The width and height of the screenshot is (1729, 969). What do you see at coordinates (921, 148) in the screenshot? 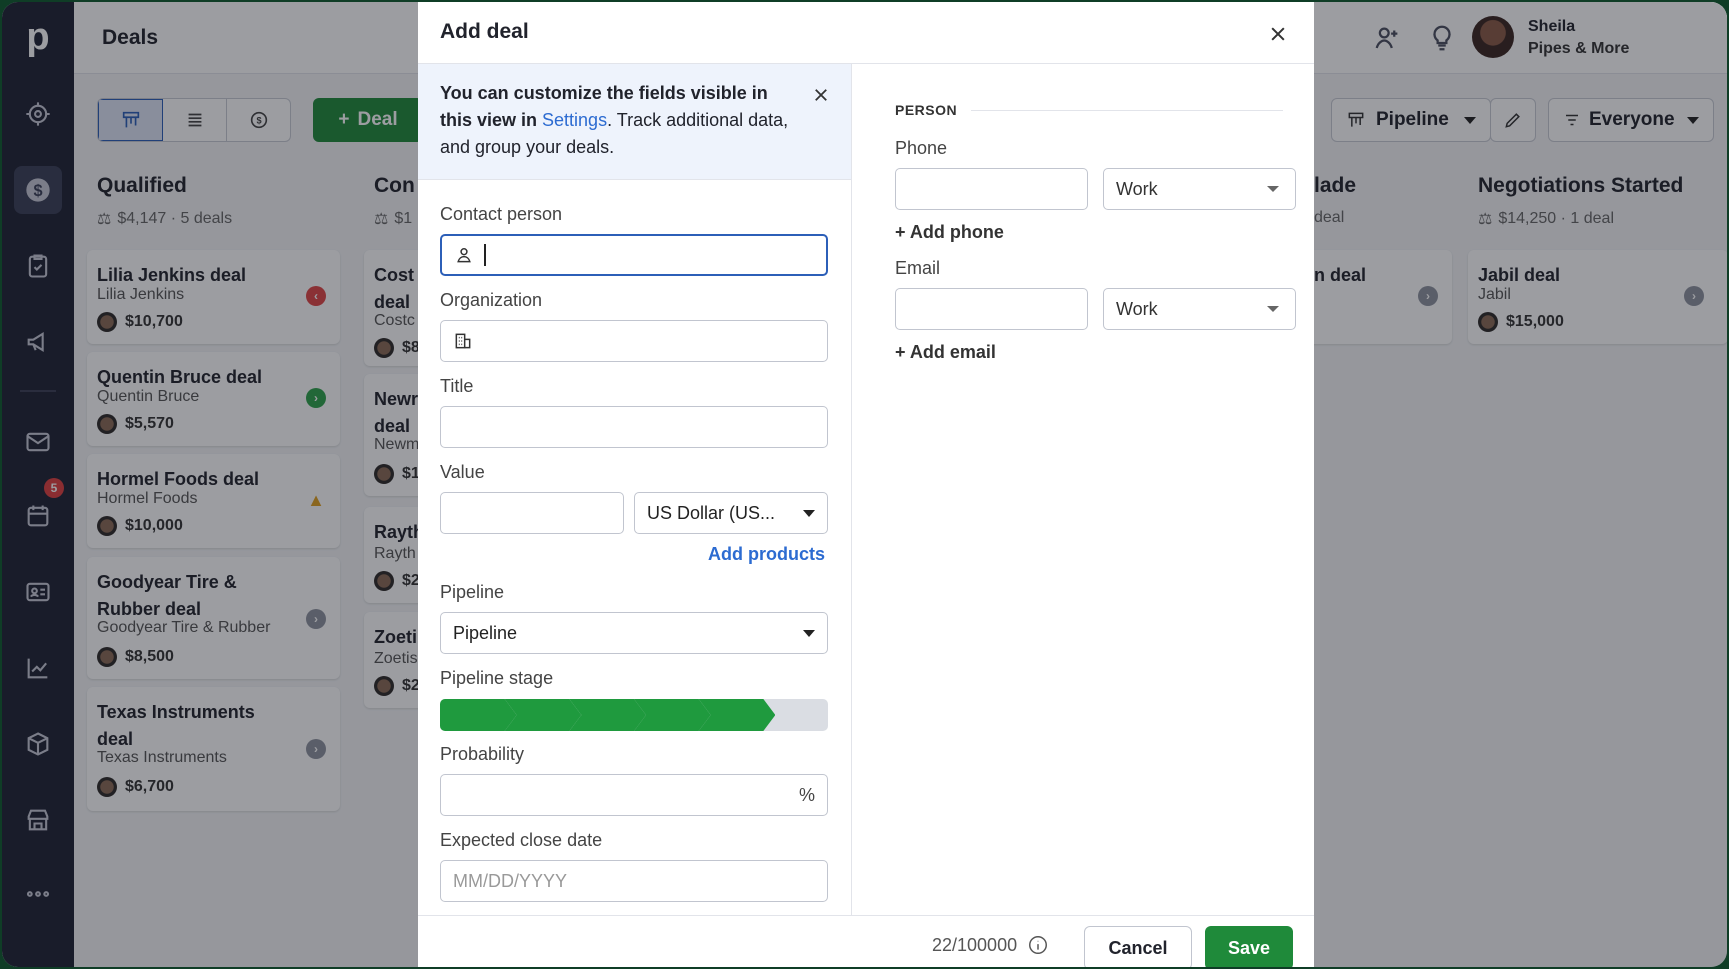
I see `phone-label: Phone` at bounding box center [921, 148].